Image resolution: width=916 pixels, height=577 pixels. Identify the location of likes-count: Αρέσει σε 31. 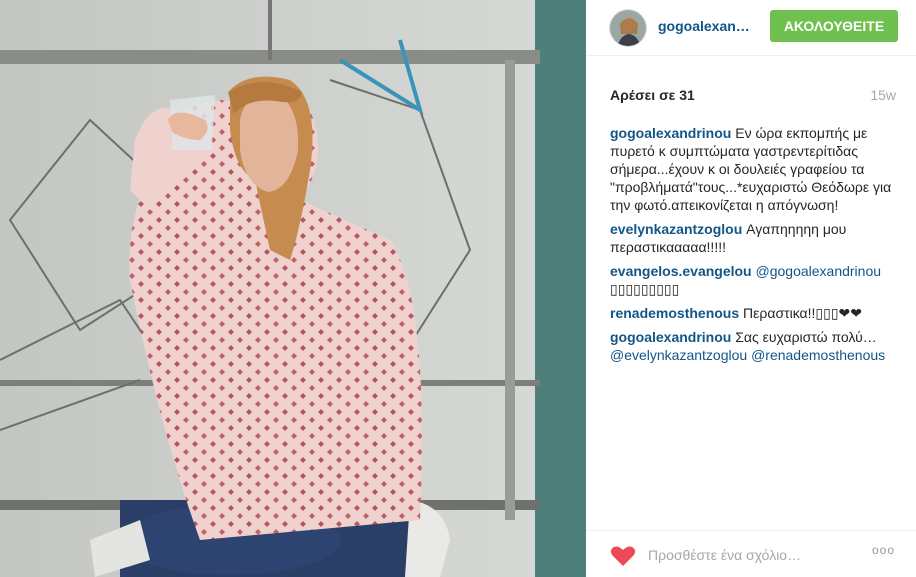
(652, 95).